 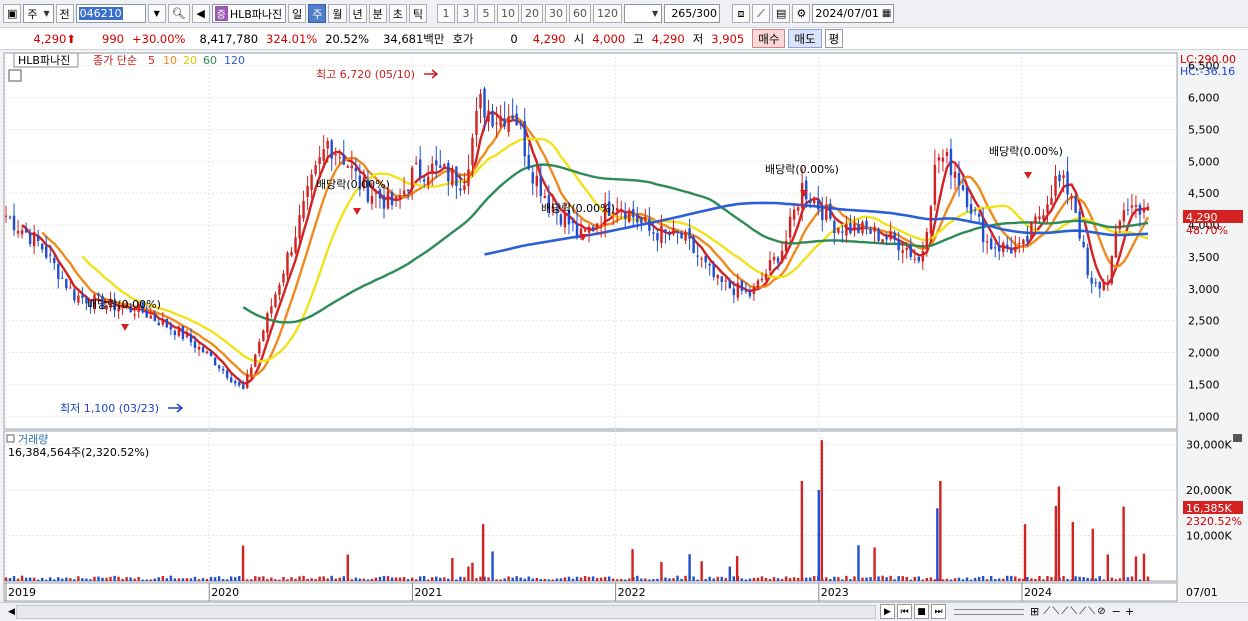 What do you see at coordinates (921, 611) in the screenshot?
I see `stop-icon: ■` at bounding box center [921, 611].